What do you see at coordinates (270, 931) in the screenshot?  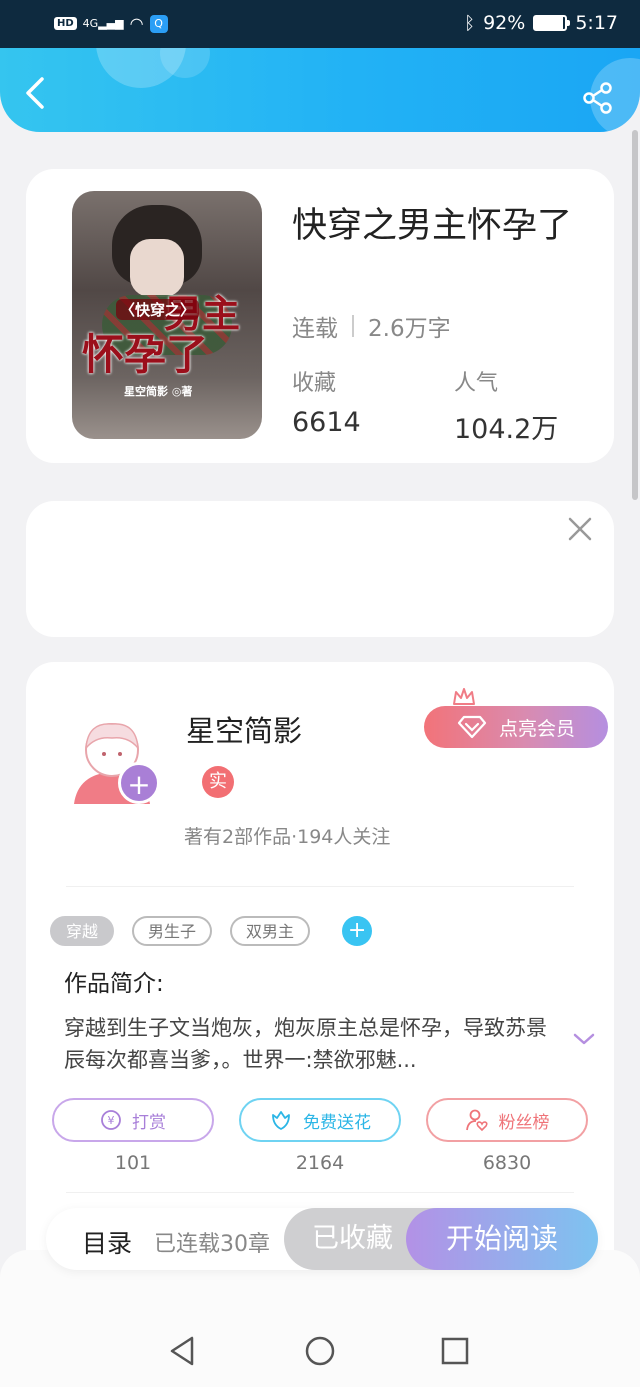 I see `tag-chip: 双男主` at bounding box center [270, 931].